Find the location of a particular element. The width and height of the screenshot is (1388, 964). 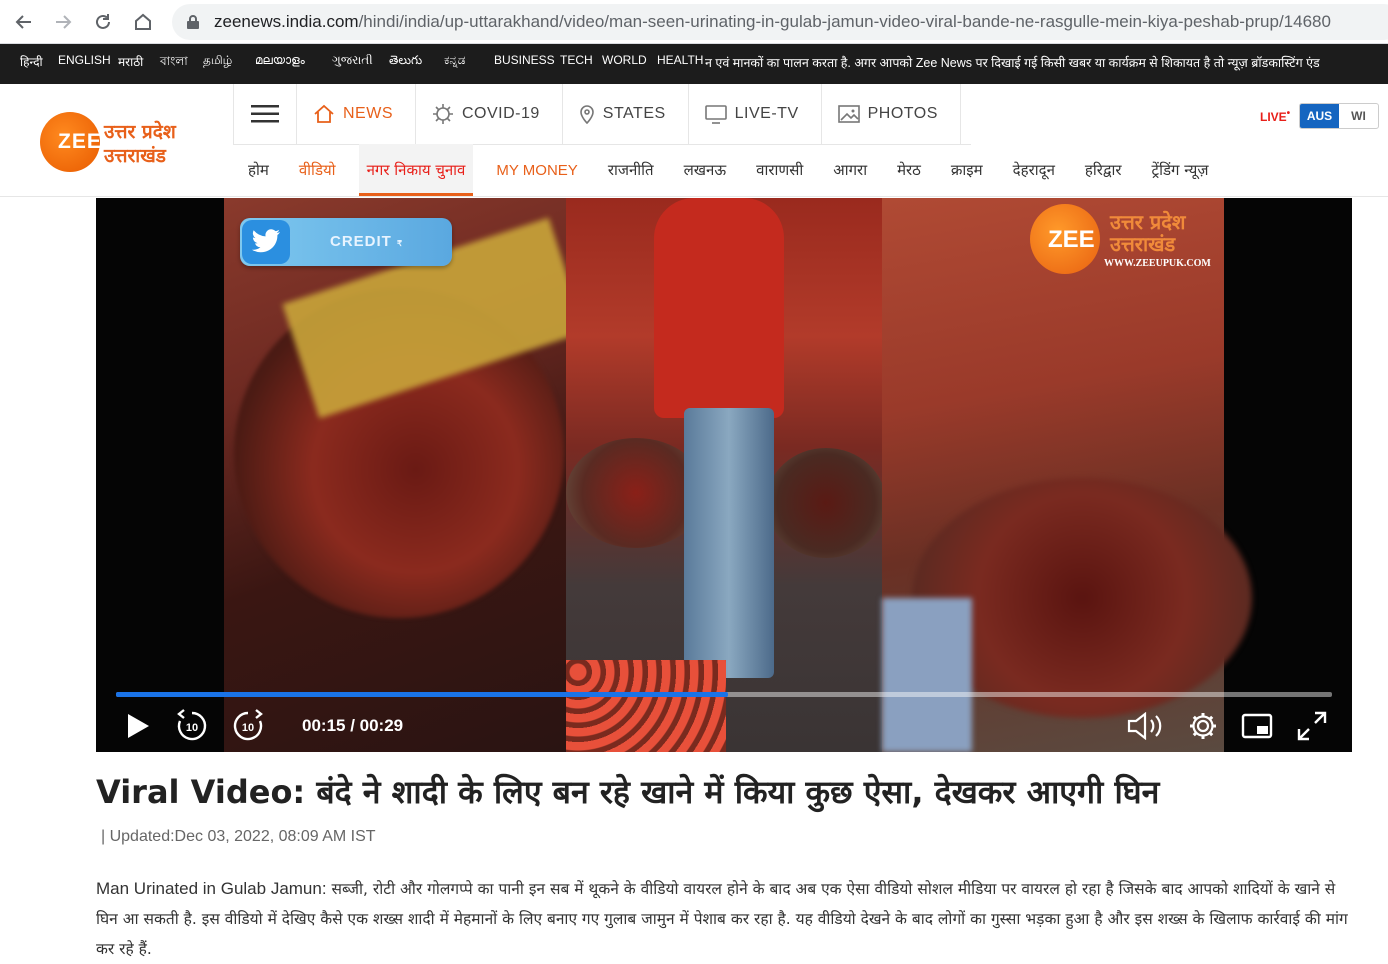

video-progress-bar is located at coordinates (724, 694).